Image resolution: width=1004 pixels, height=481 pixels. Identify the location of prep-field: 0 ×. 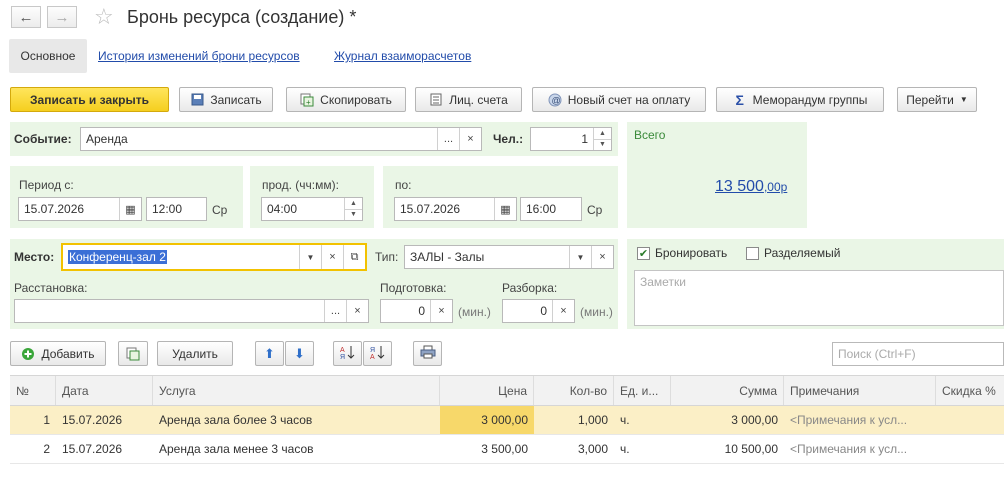
(416, 311).